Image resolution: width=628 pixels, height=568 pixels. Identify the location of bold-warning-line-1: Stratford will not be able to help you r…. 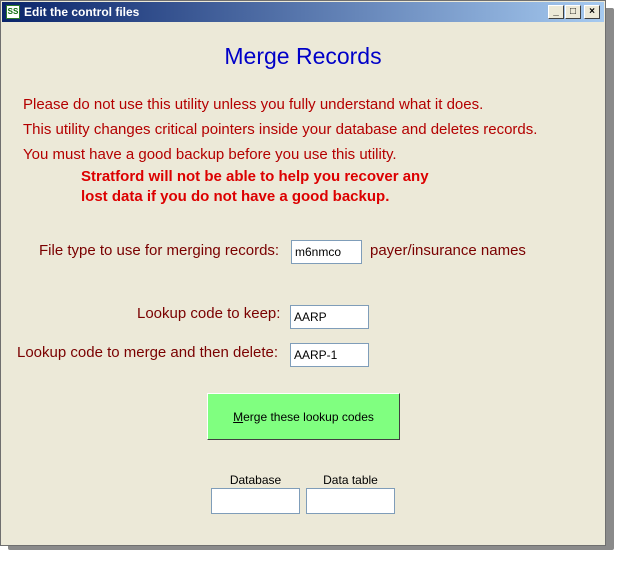
(255, 176).